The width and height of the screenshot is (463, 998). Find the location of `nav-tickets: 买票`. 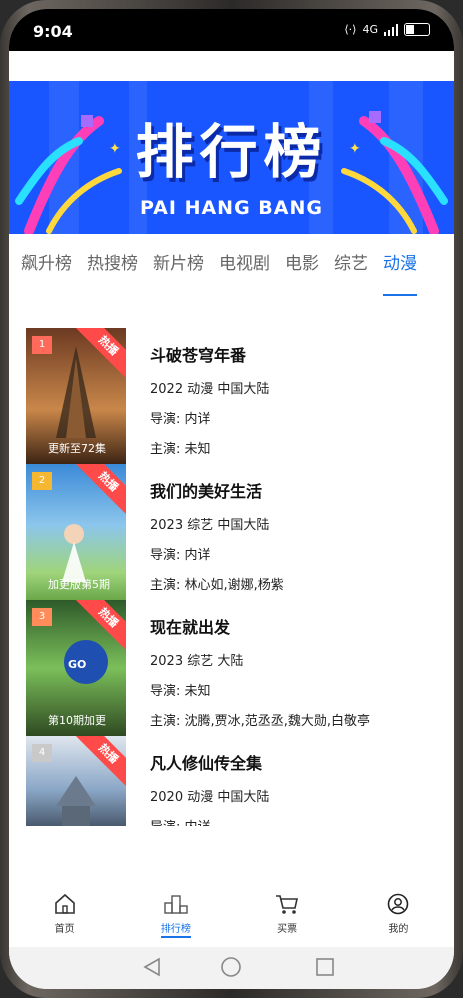

nav-tickets: 买票 is located at coordinates (287, 915).